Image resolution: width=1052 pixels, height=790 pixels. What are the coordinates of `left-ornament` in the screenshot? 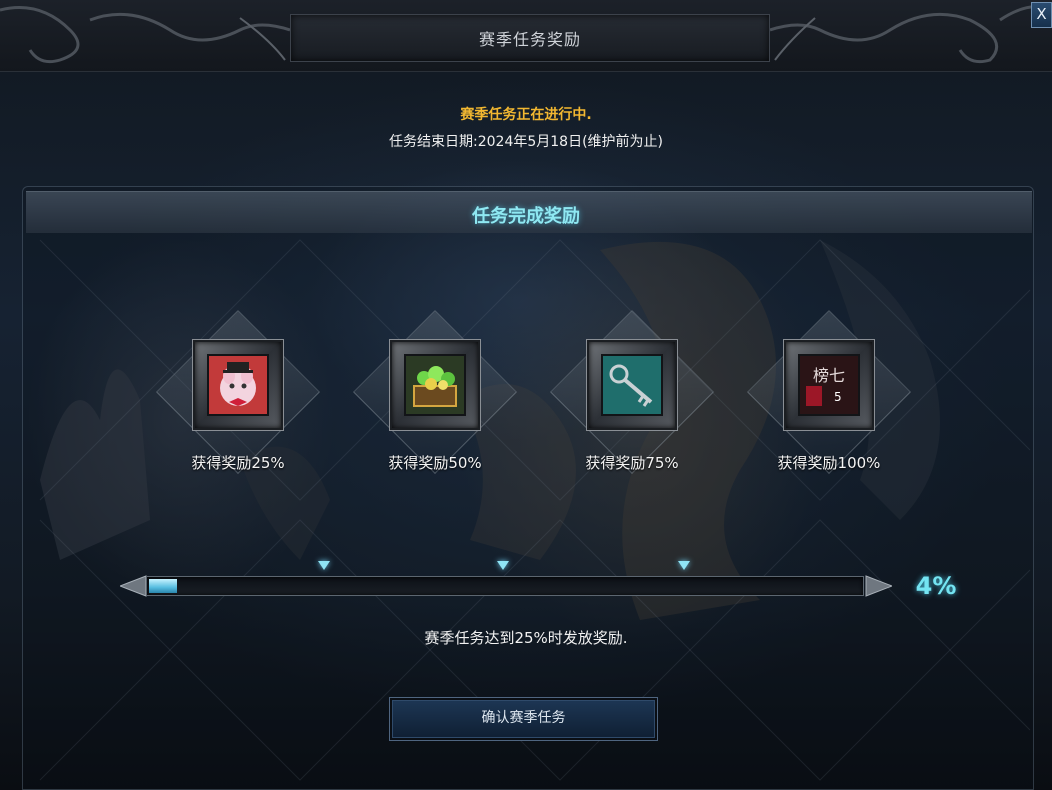 It's located at (145, 35).